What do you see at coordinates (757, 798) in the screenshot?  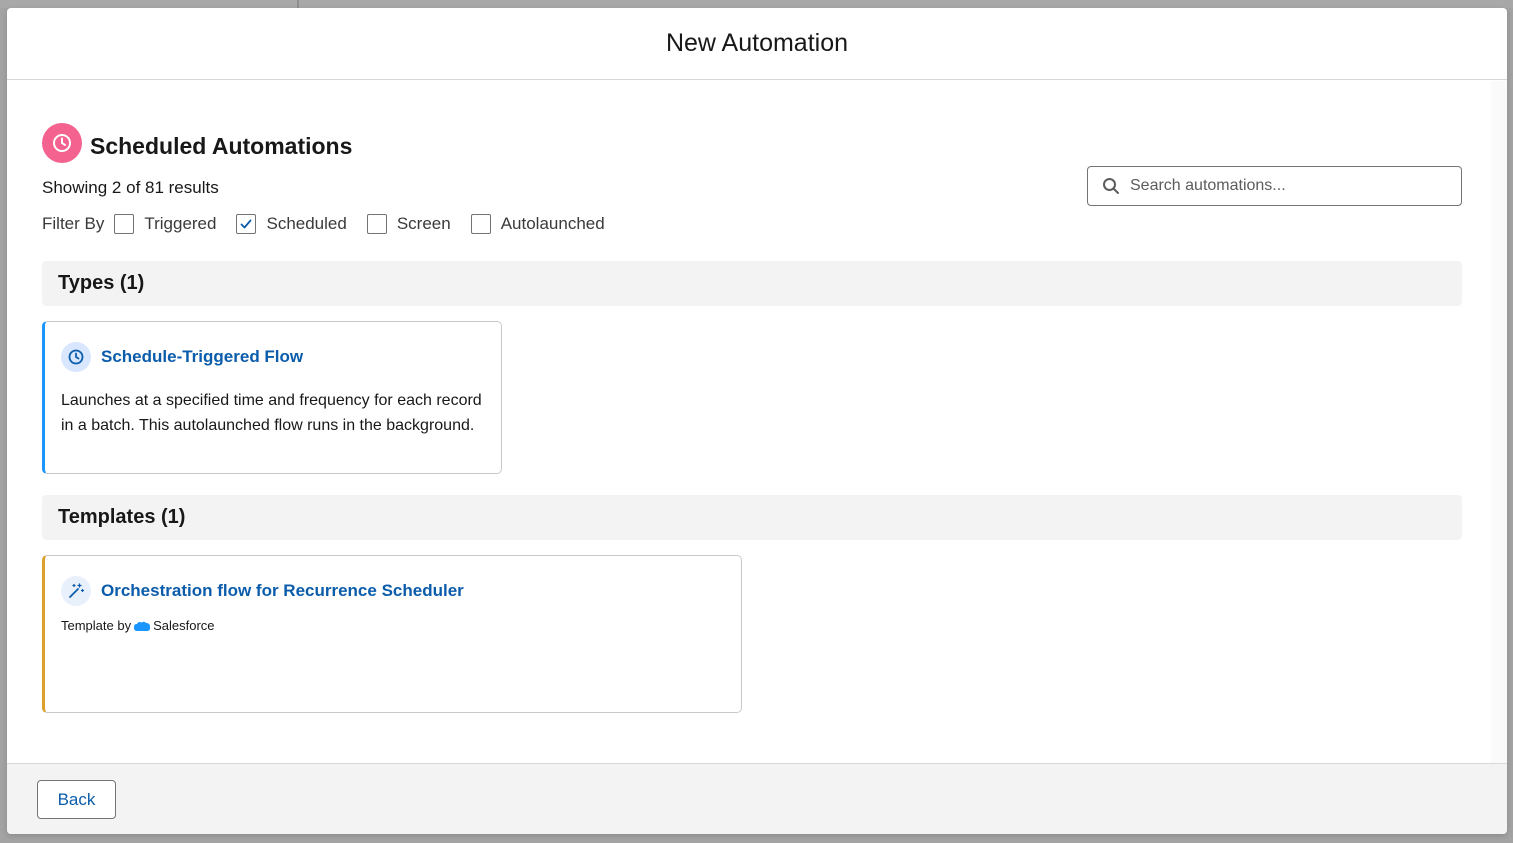 I see `modal-footer: Back` at bounding box center [757, 798].